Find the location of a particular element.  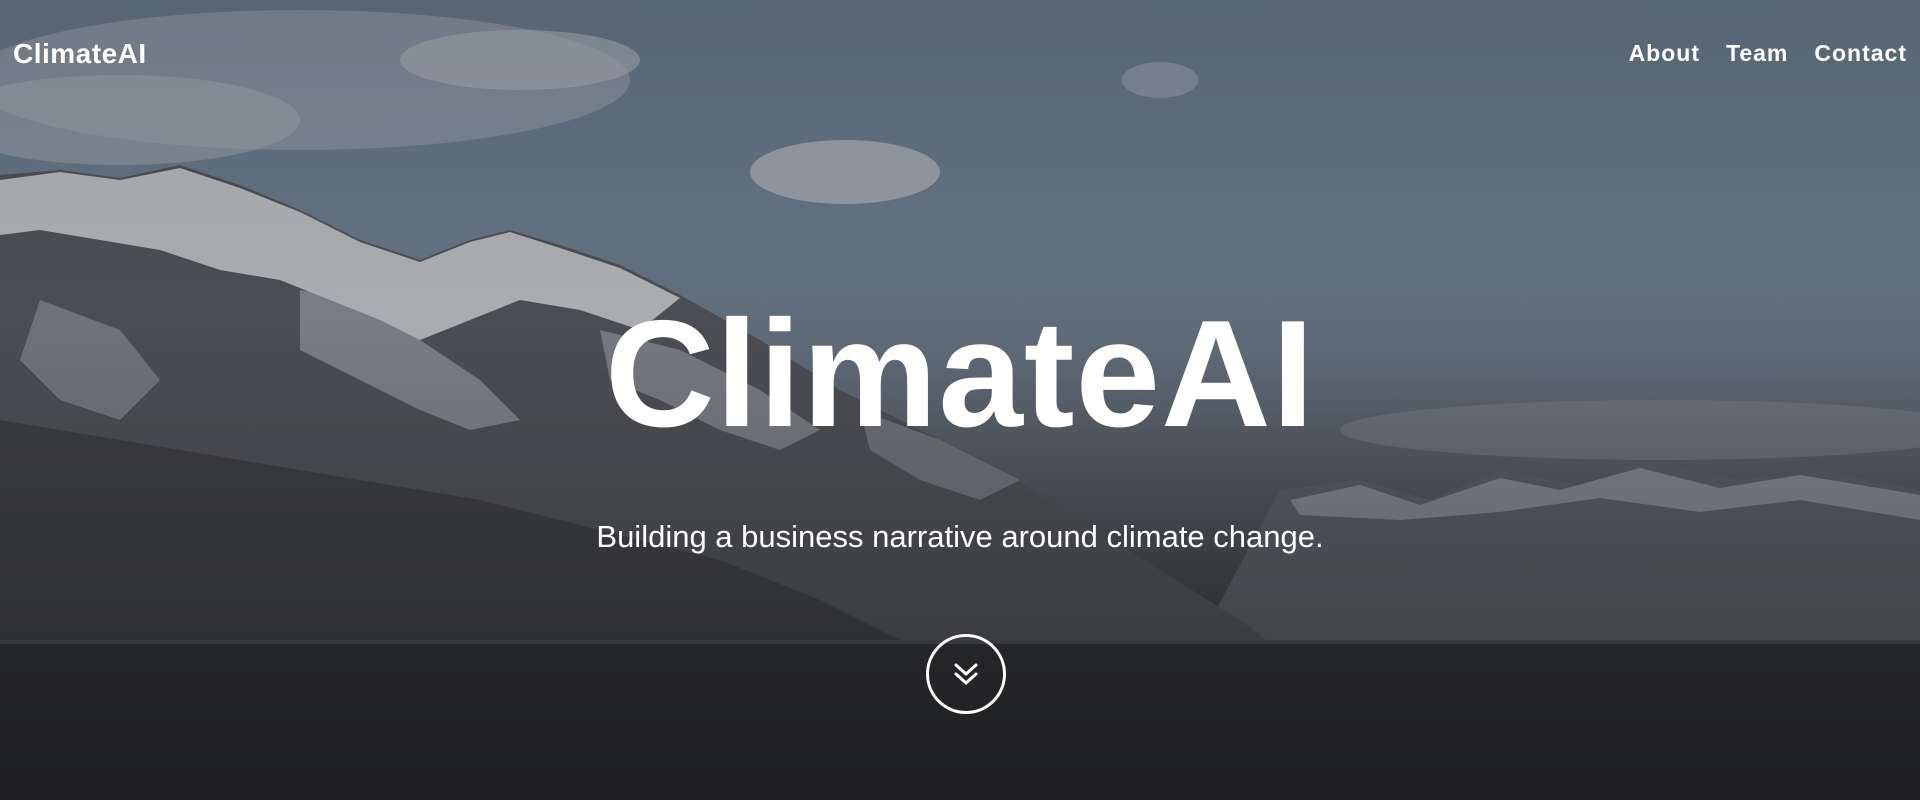

brand-logo-link: ClimateAI is located at coordinates (80, 54).